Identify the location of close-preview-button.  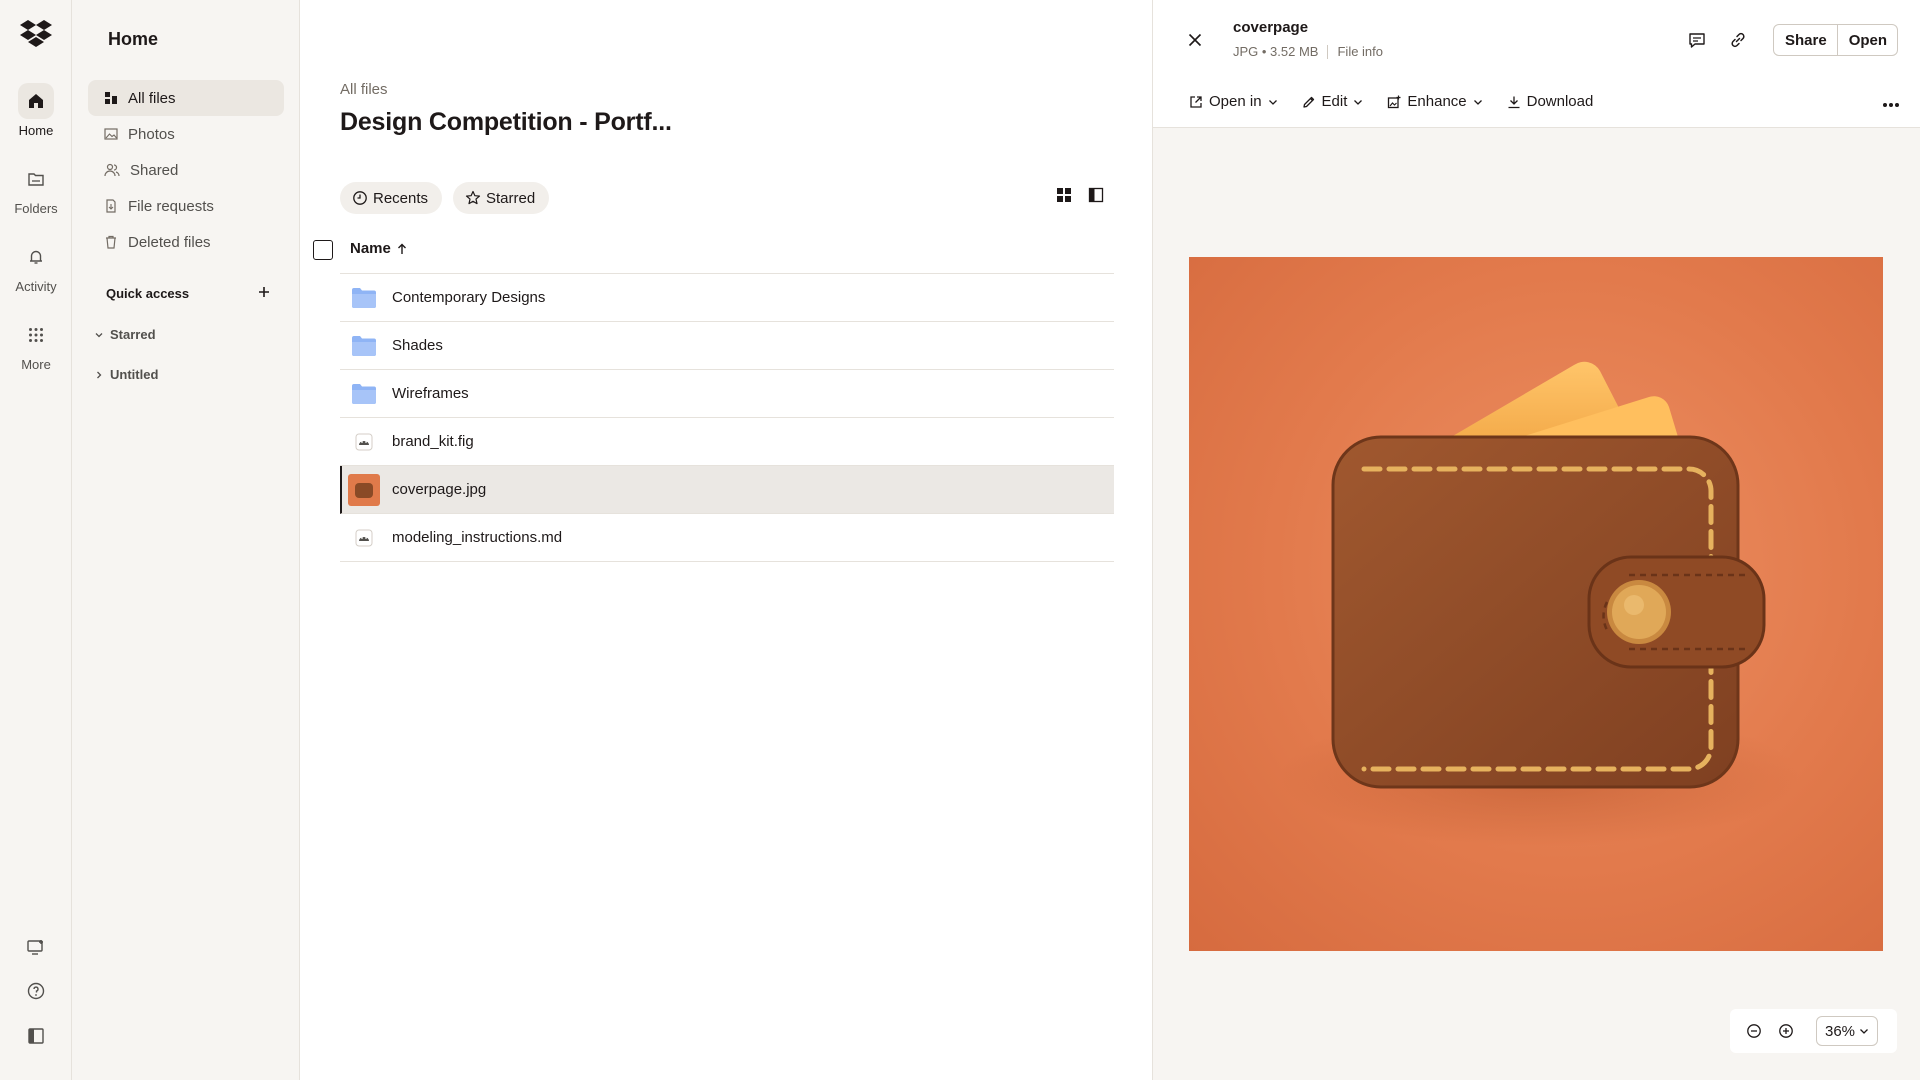
(1195, 40).